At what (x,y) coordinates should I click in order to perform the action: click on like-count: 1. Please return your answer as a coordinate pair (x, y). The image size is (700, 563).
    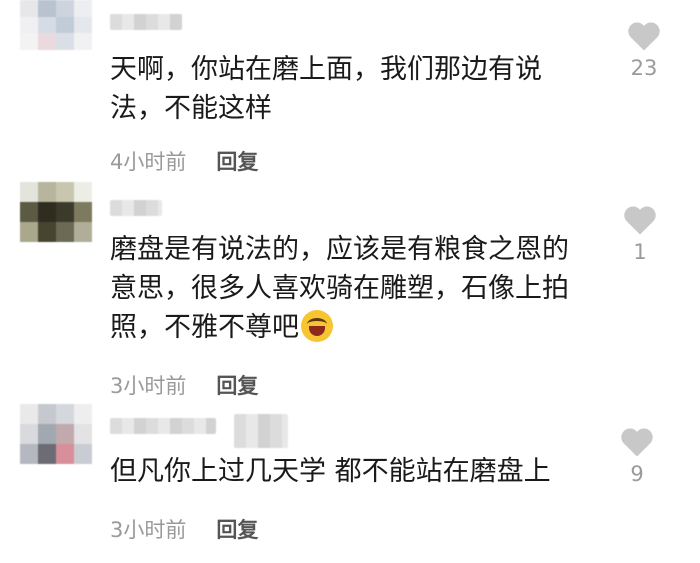
    Looking at the image, I should click on (640, 252).